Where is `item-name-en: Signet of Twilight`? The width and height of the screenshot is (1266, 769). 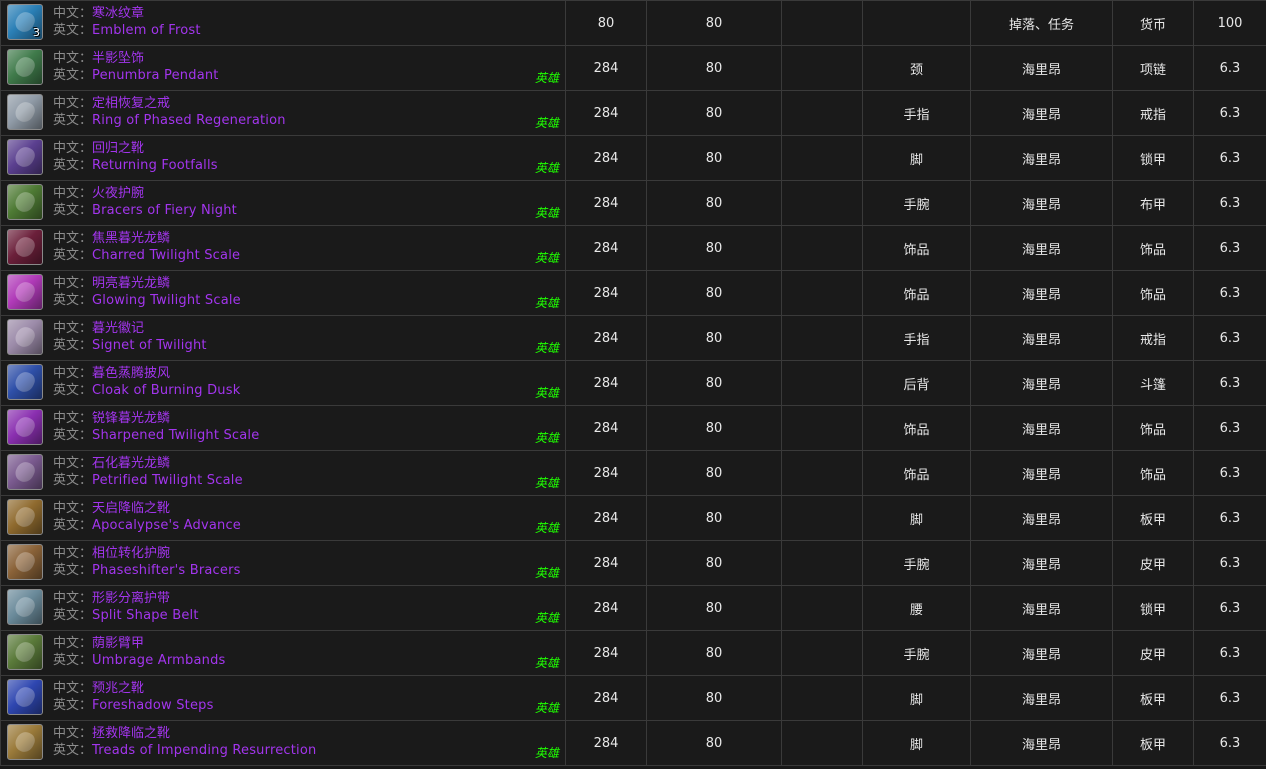 item-name-en: Signet of Twilight is located at coordinates (149, 345).